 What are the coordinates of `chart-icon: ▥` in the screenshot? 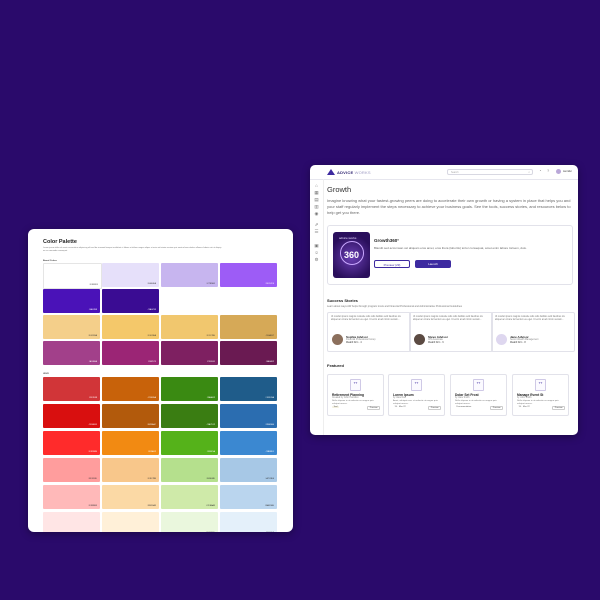 It's located at (317, 206).